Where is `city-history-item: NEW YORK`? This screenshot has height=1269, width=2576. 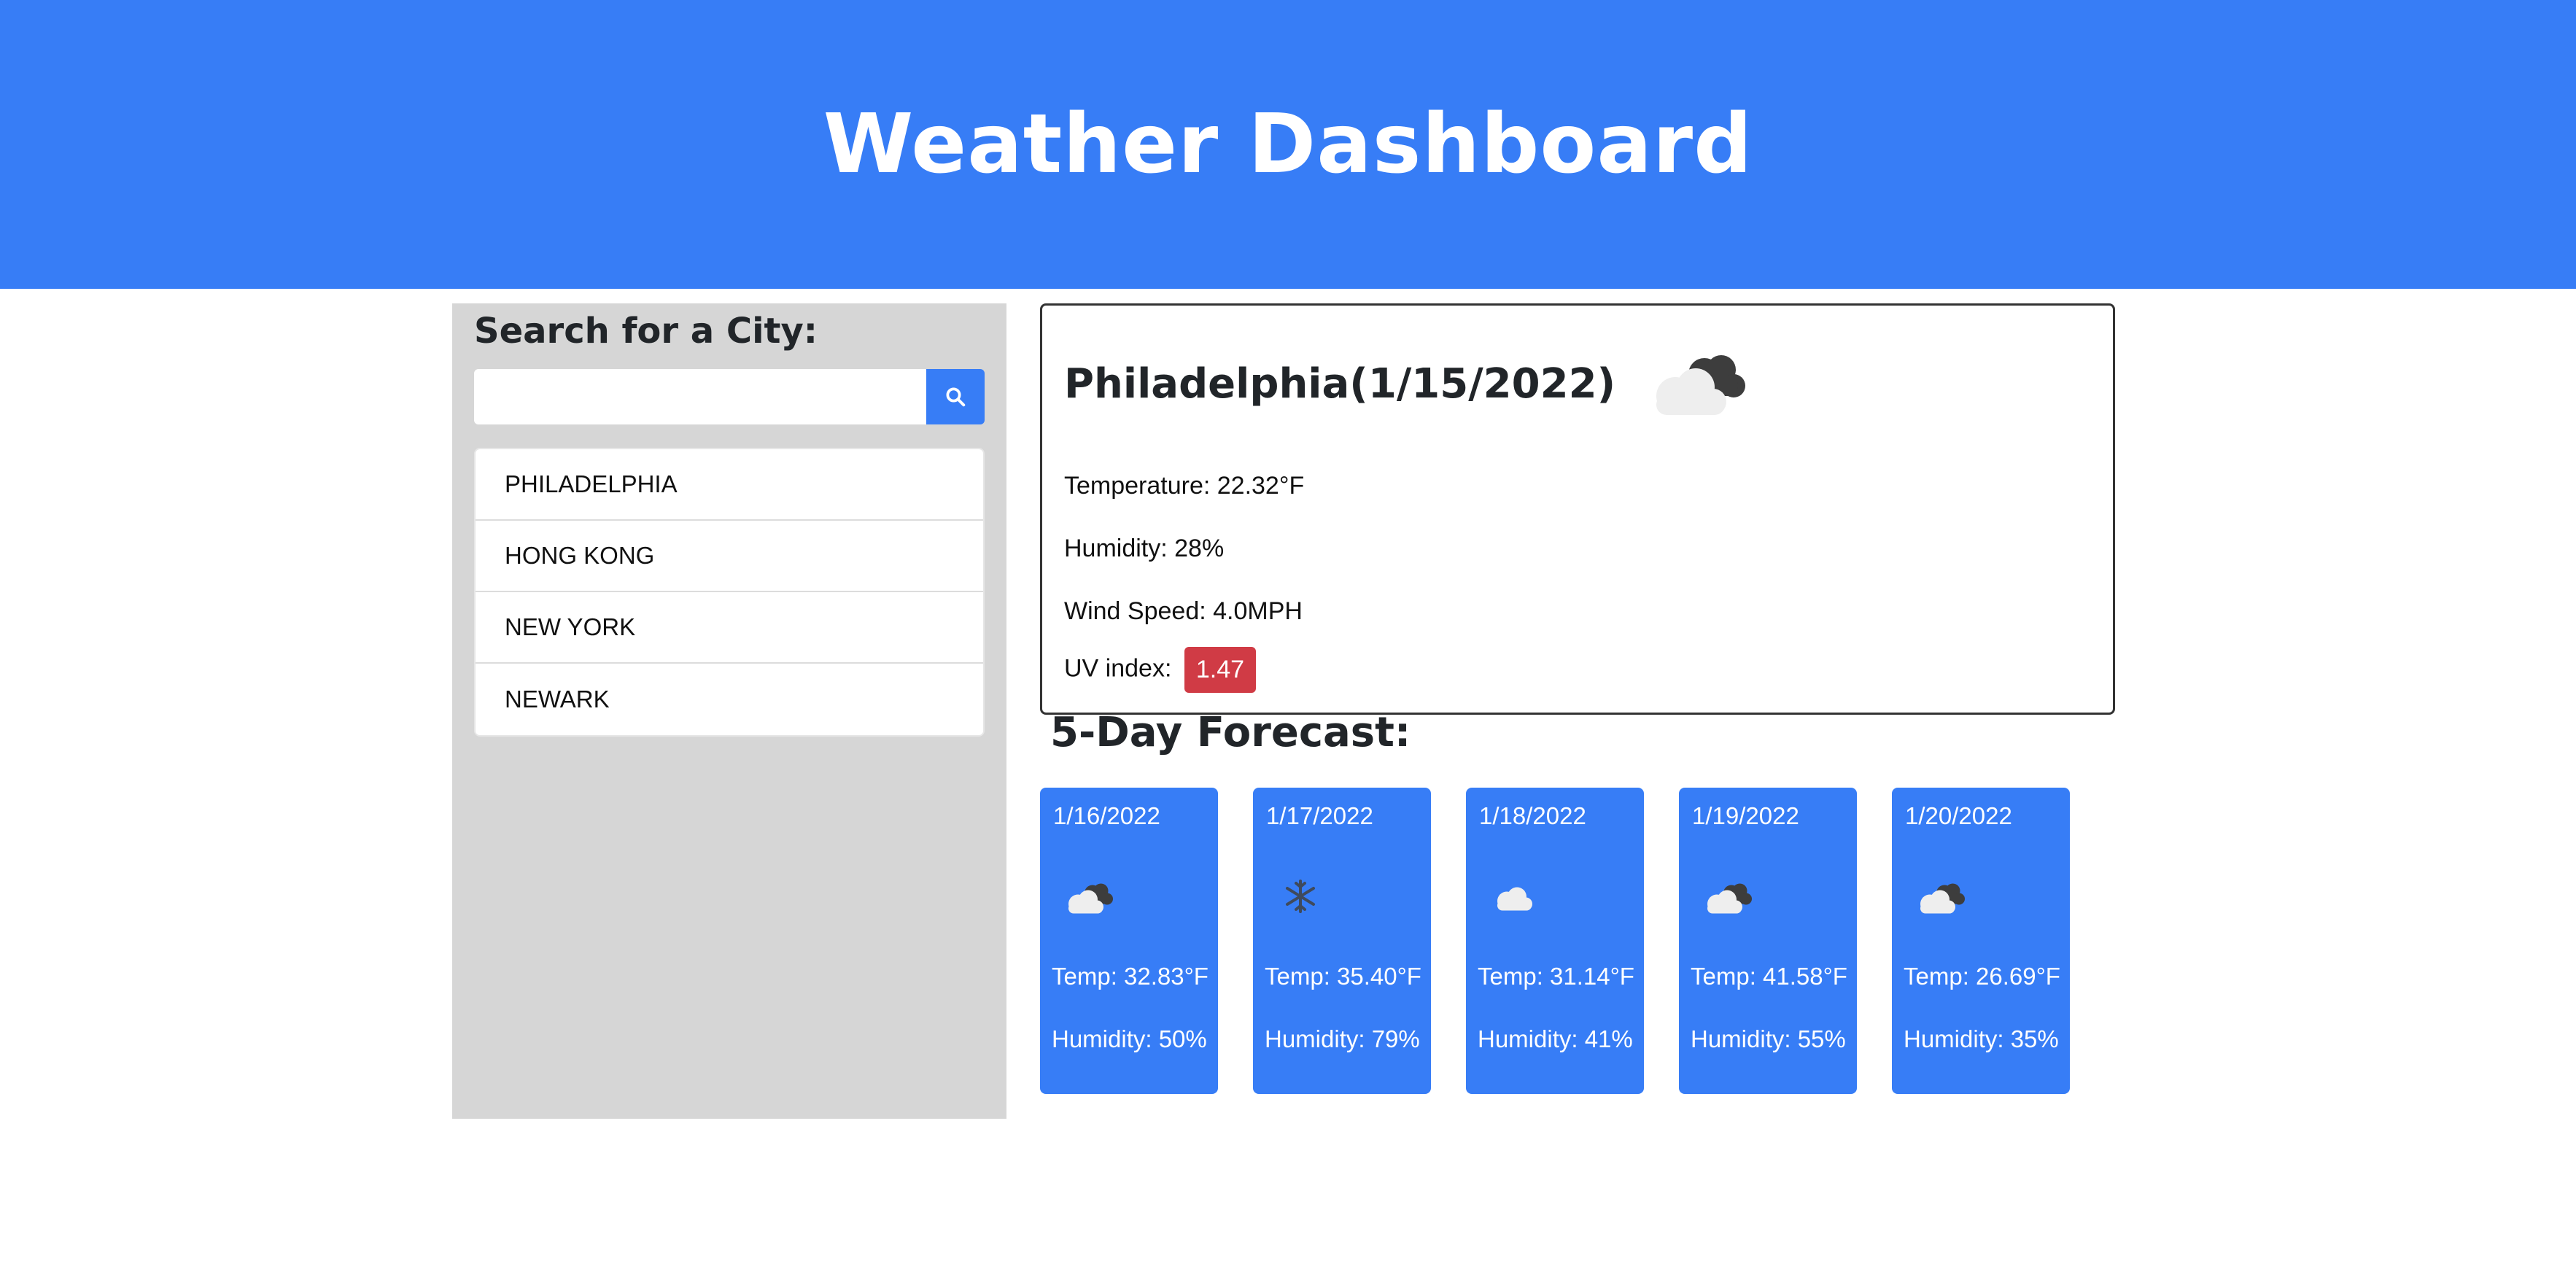 city-history-item: NEW YORK is located at coordinates (730, 628).